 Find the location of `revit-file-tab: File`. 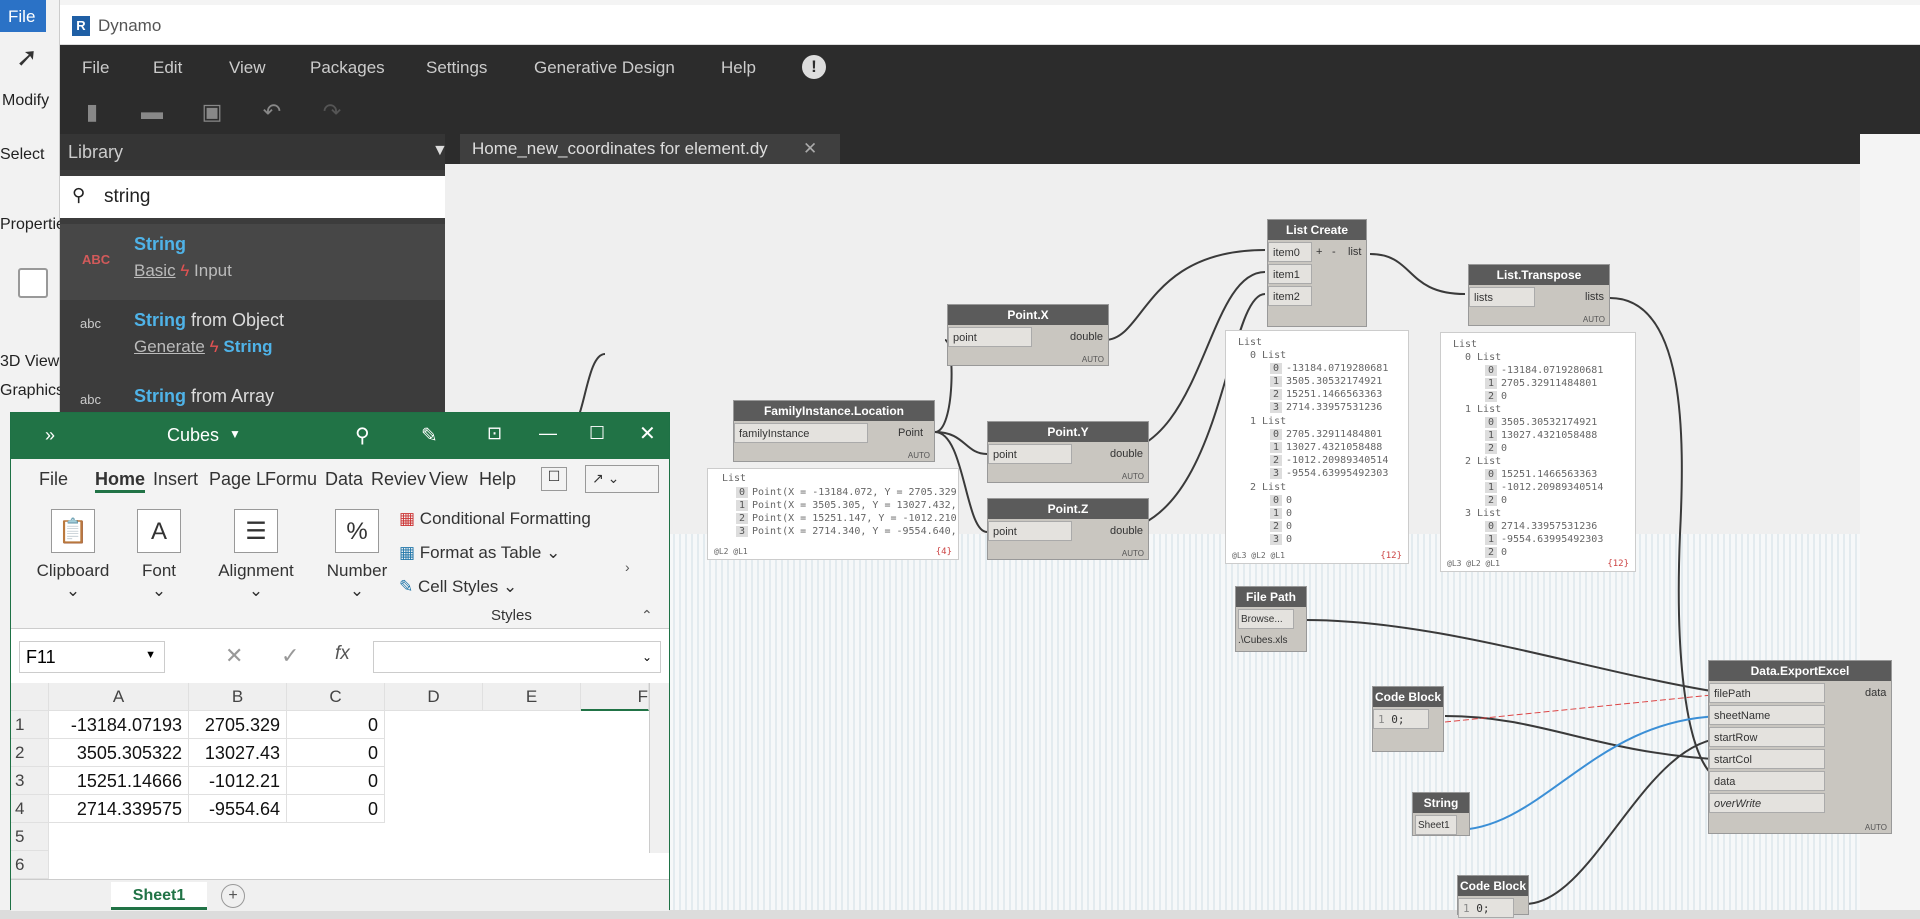

revit-file-tab: File is located at coordinates (23, 16).